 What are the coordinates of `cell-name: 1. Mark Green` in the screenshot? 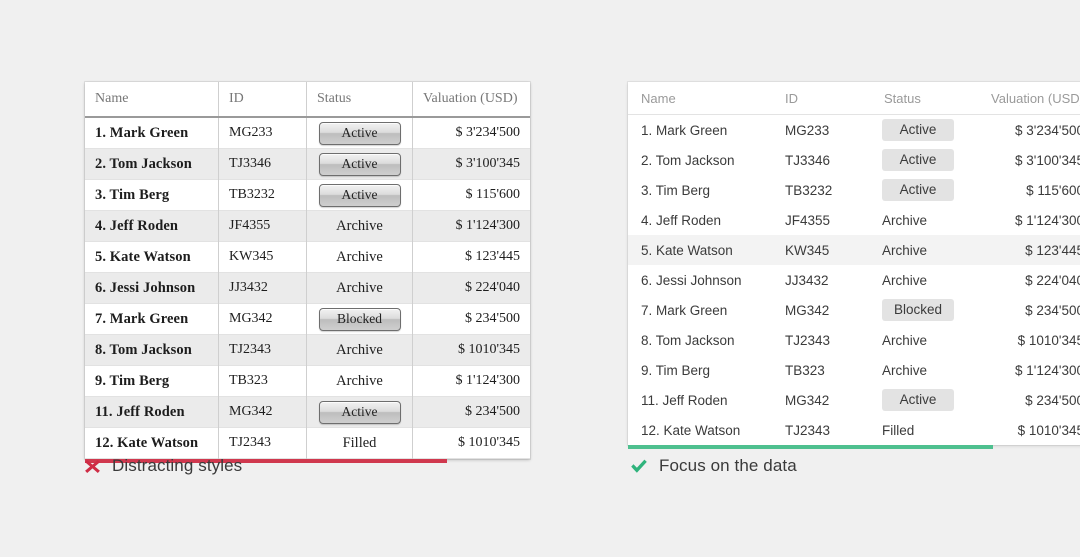 It's located at (684, 130).